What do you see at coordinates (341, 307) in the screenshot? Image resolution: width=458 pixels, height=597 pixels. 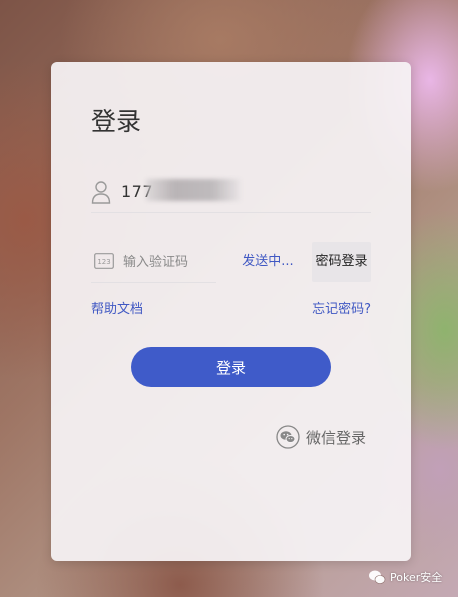 I see `forgot-password-link: 忘记密码?` at bounding box center [341, 307].